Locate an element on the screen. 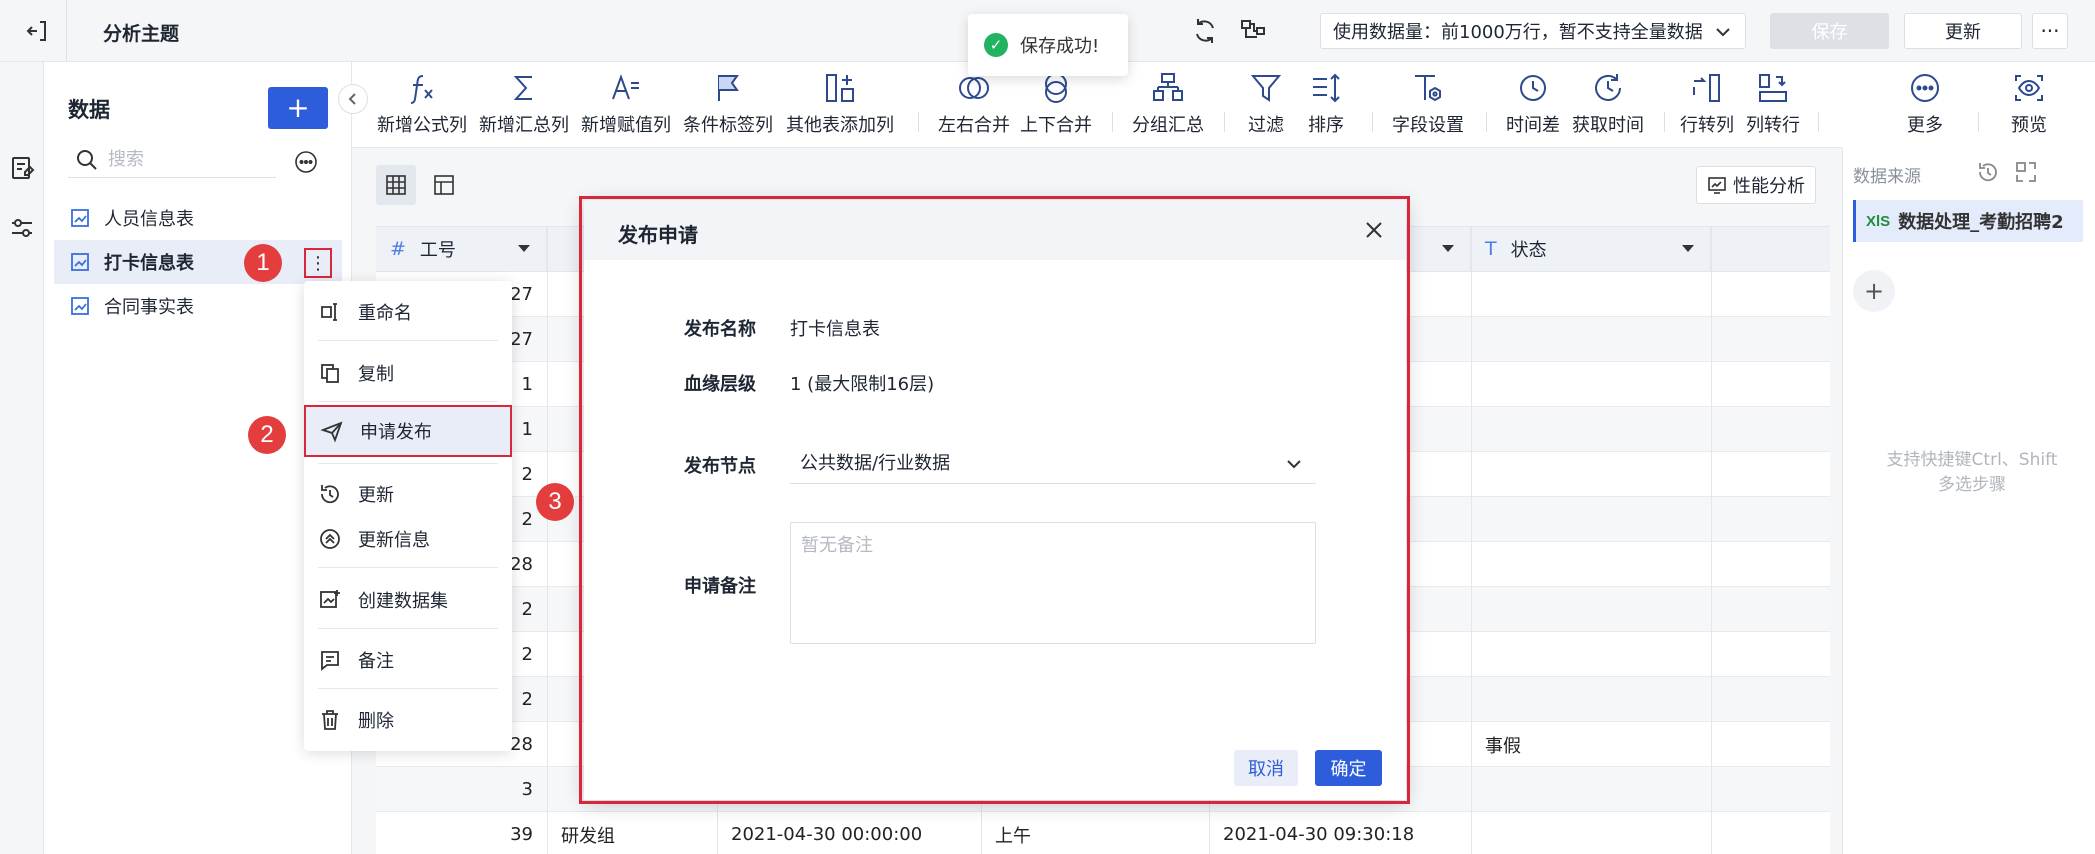  table-cell-c3: 2021-04-30 00:00:00 is located at coordinates (856, 833).